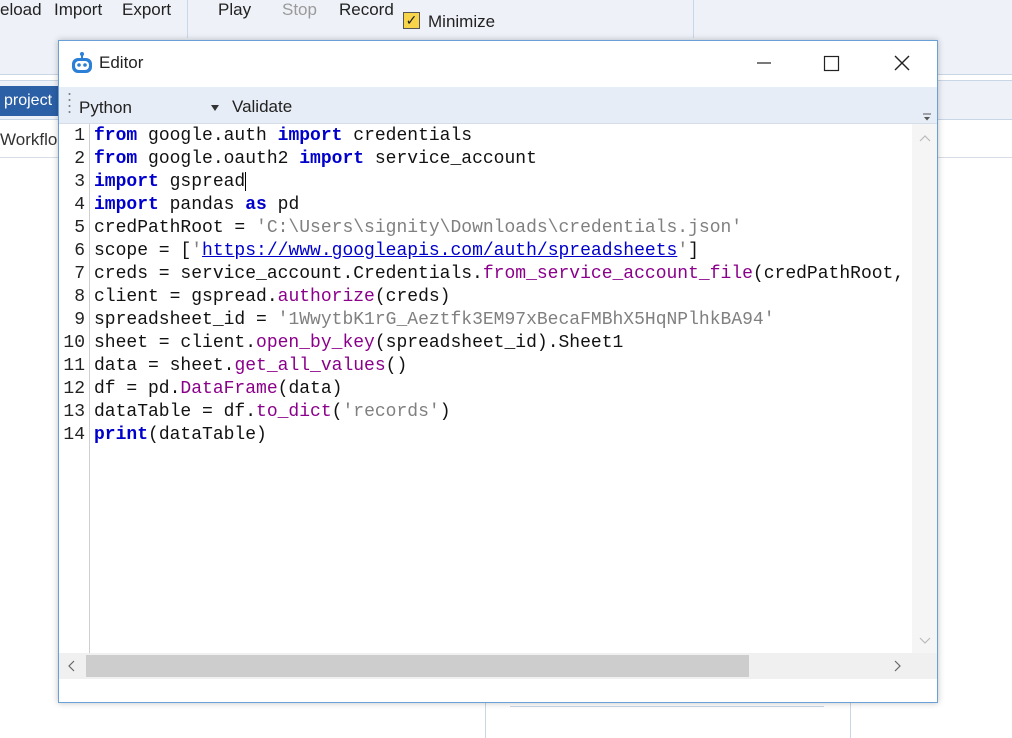  What do you see at coordinates (74, 435) in the screenshot?
I see `line-number: 14` at bounding box center [74, 435].